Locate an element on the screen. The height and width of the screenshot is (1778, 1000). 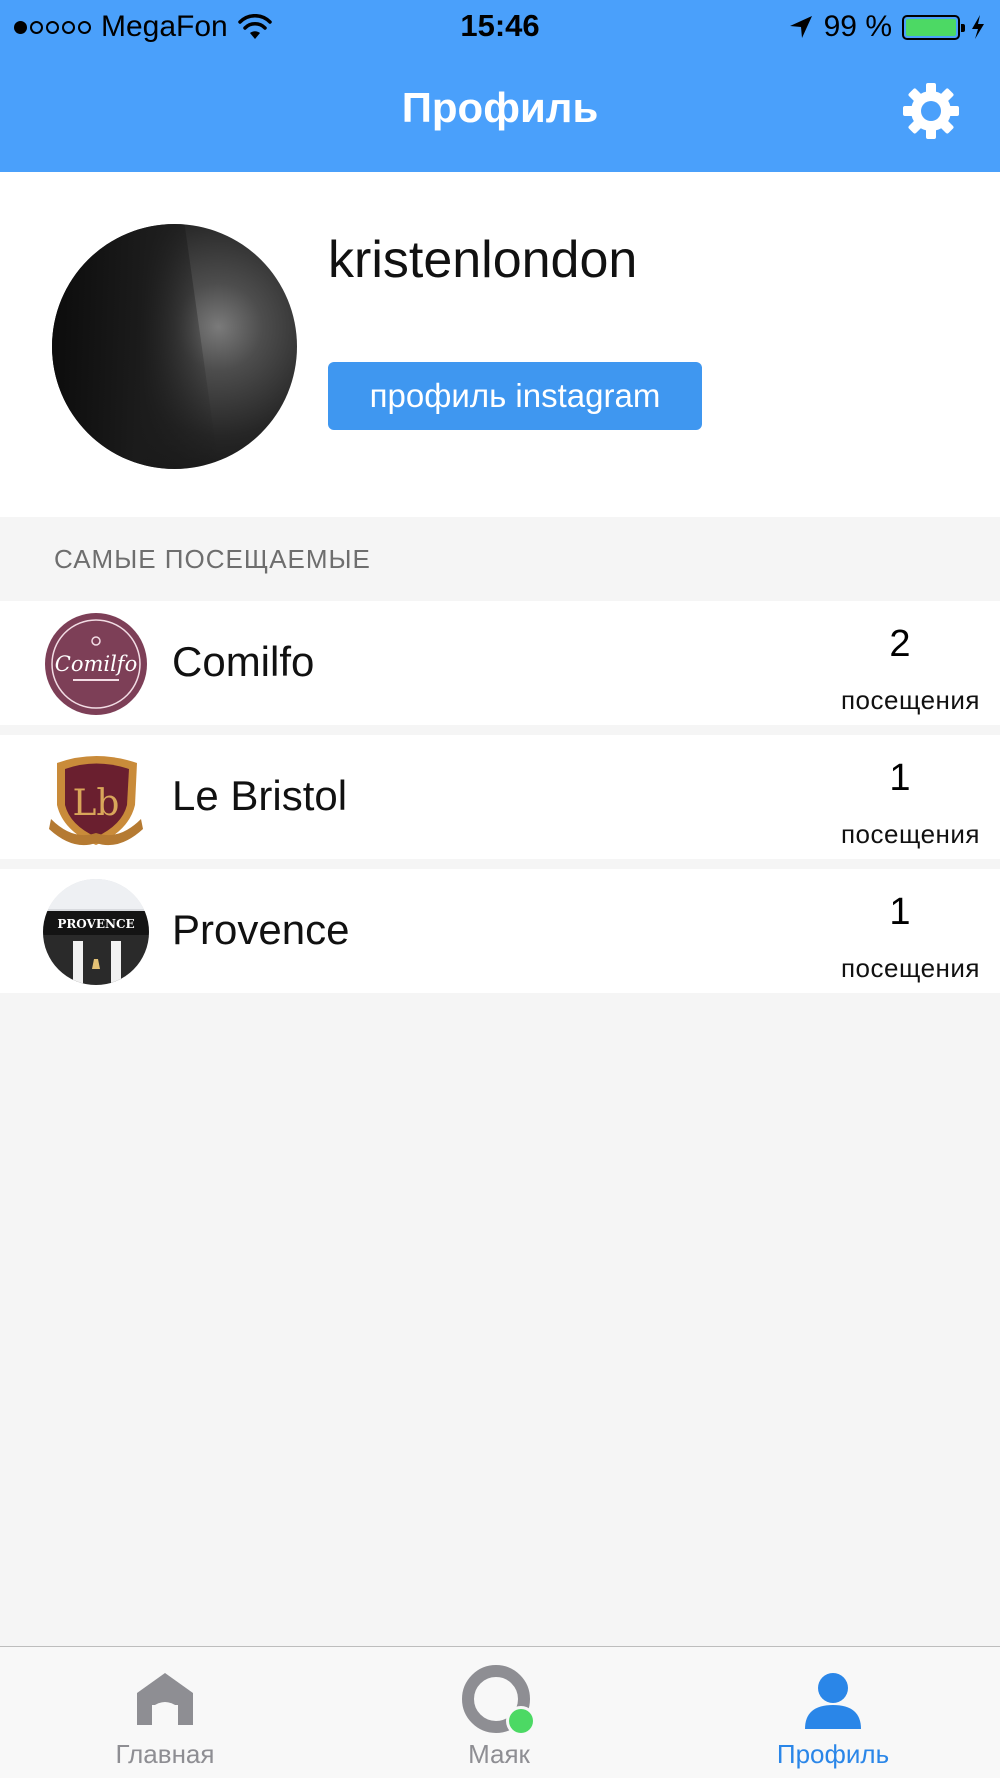
beacon-icon is located at coordinates (499, 1700).